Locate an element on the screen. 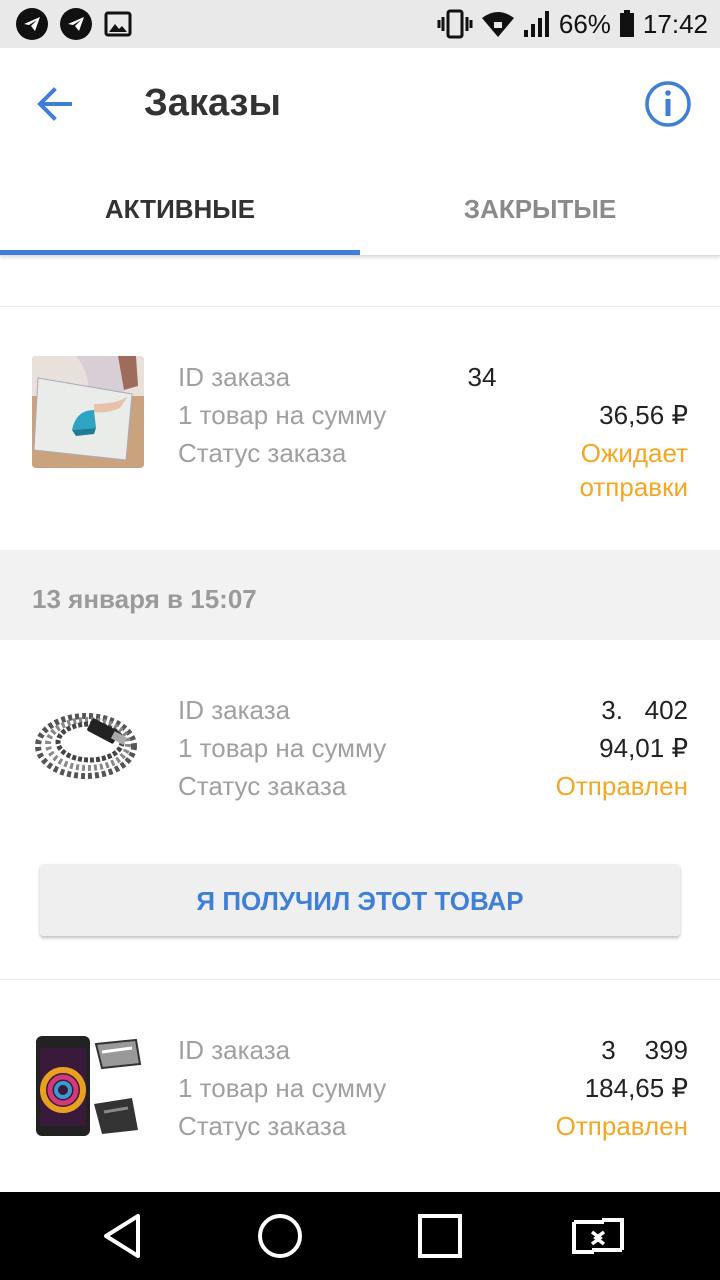 Image resolution: width=720 pixels, height=1280 pixels. order-values: 3 399 184,65 ₽ Отправлен is located at coordinates (622, 1088).